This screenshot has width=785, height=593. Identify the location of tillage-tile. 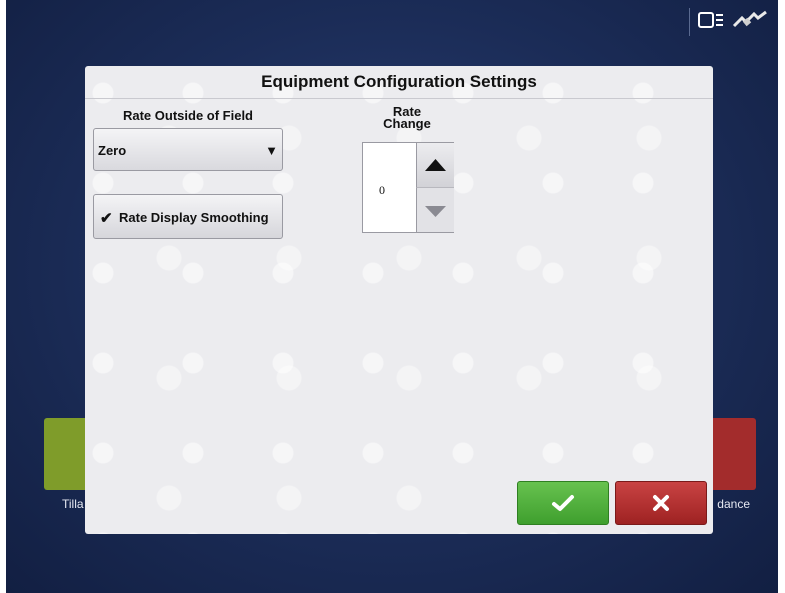
(67, 454).